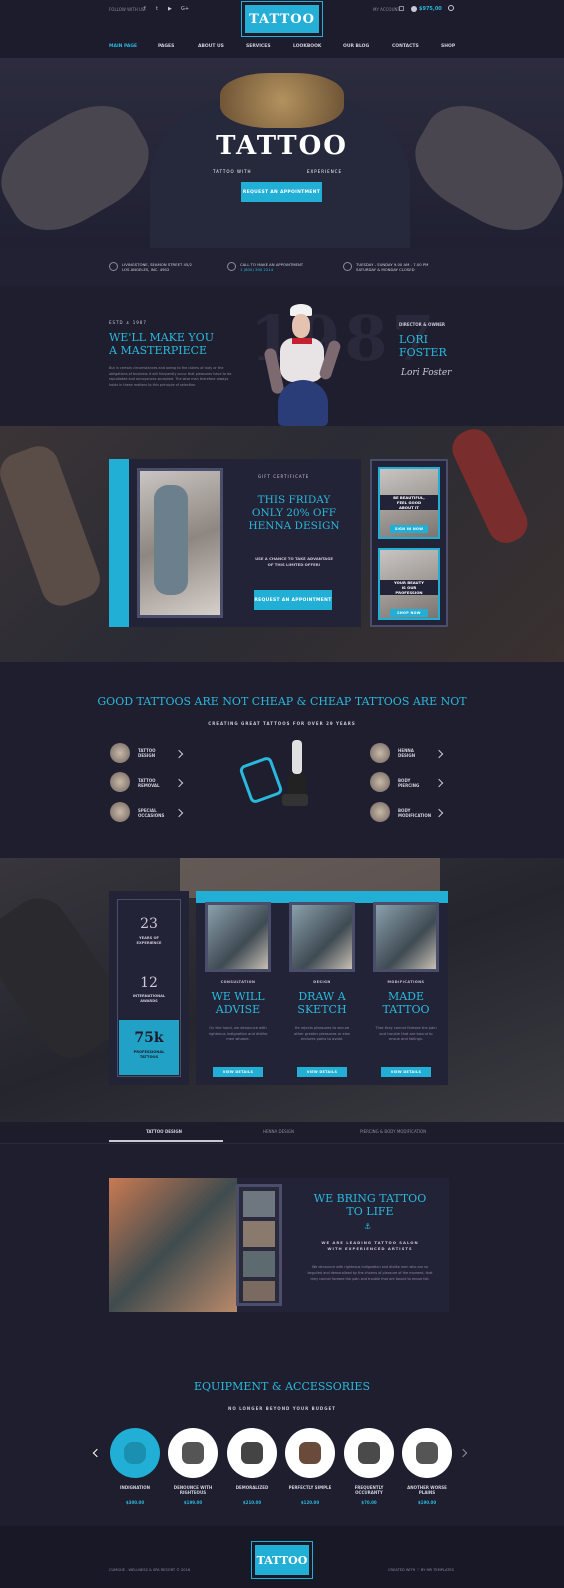  Describe the element at coordinates (150, 1570) in the screenshot. I see `footer-copyright: CUMGUE - WELLNESS & SPA RESORT © 2016` at that location.